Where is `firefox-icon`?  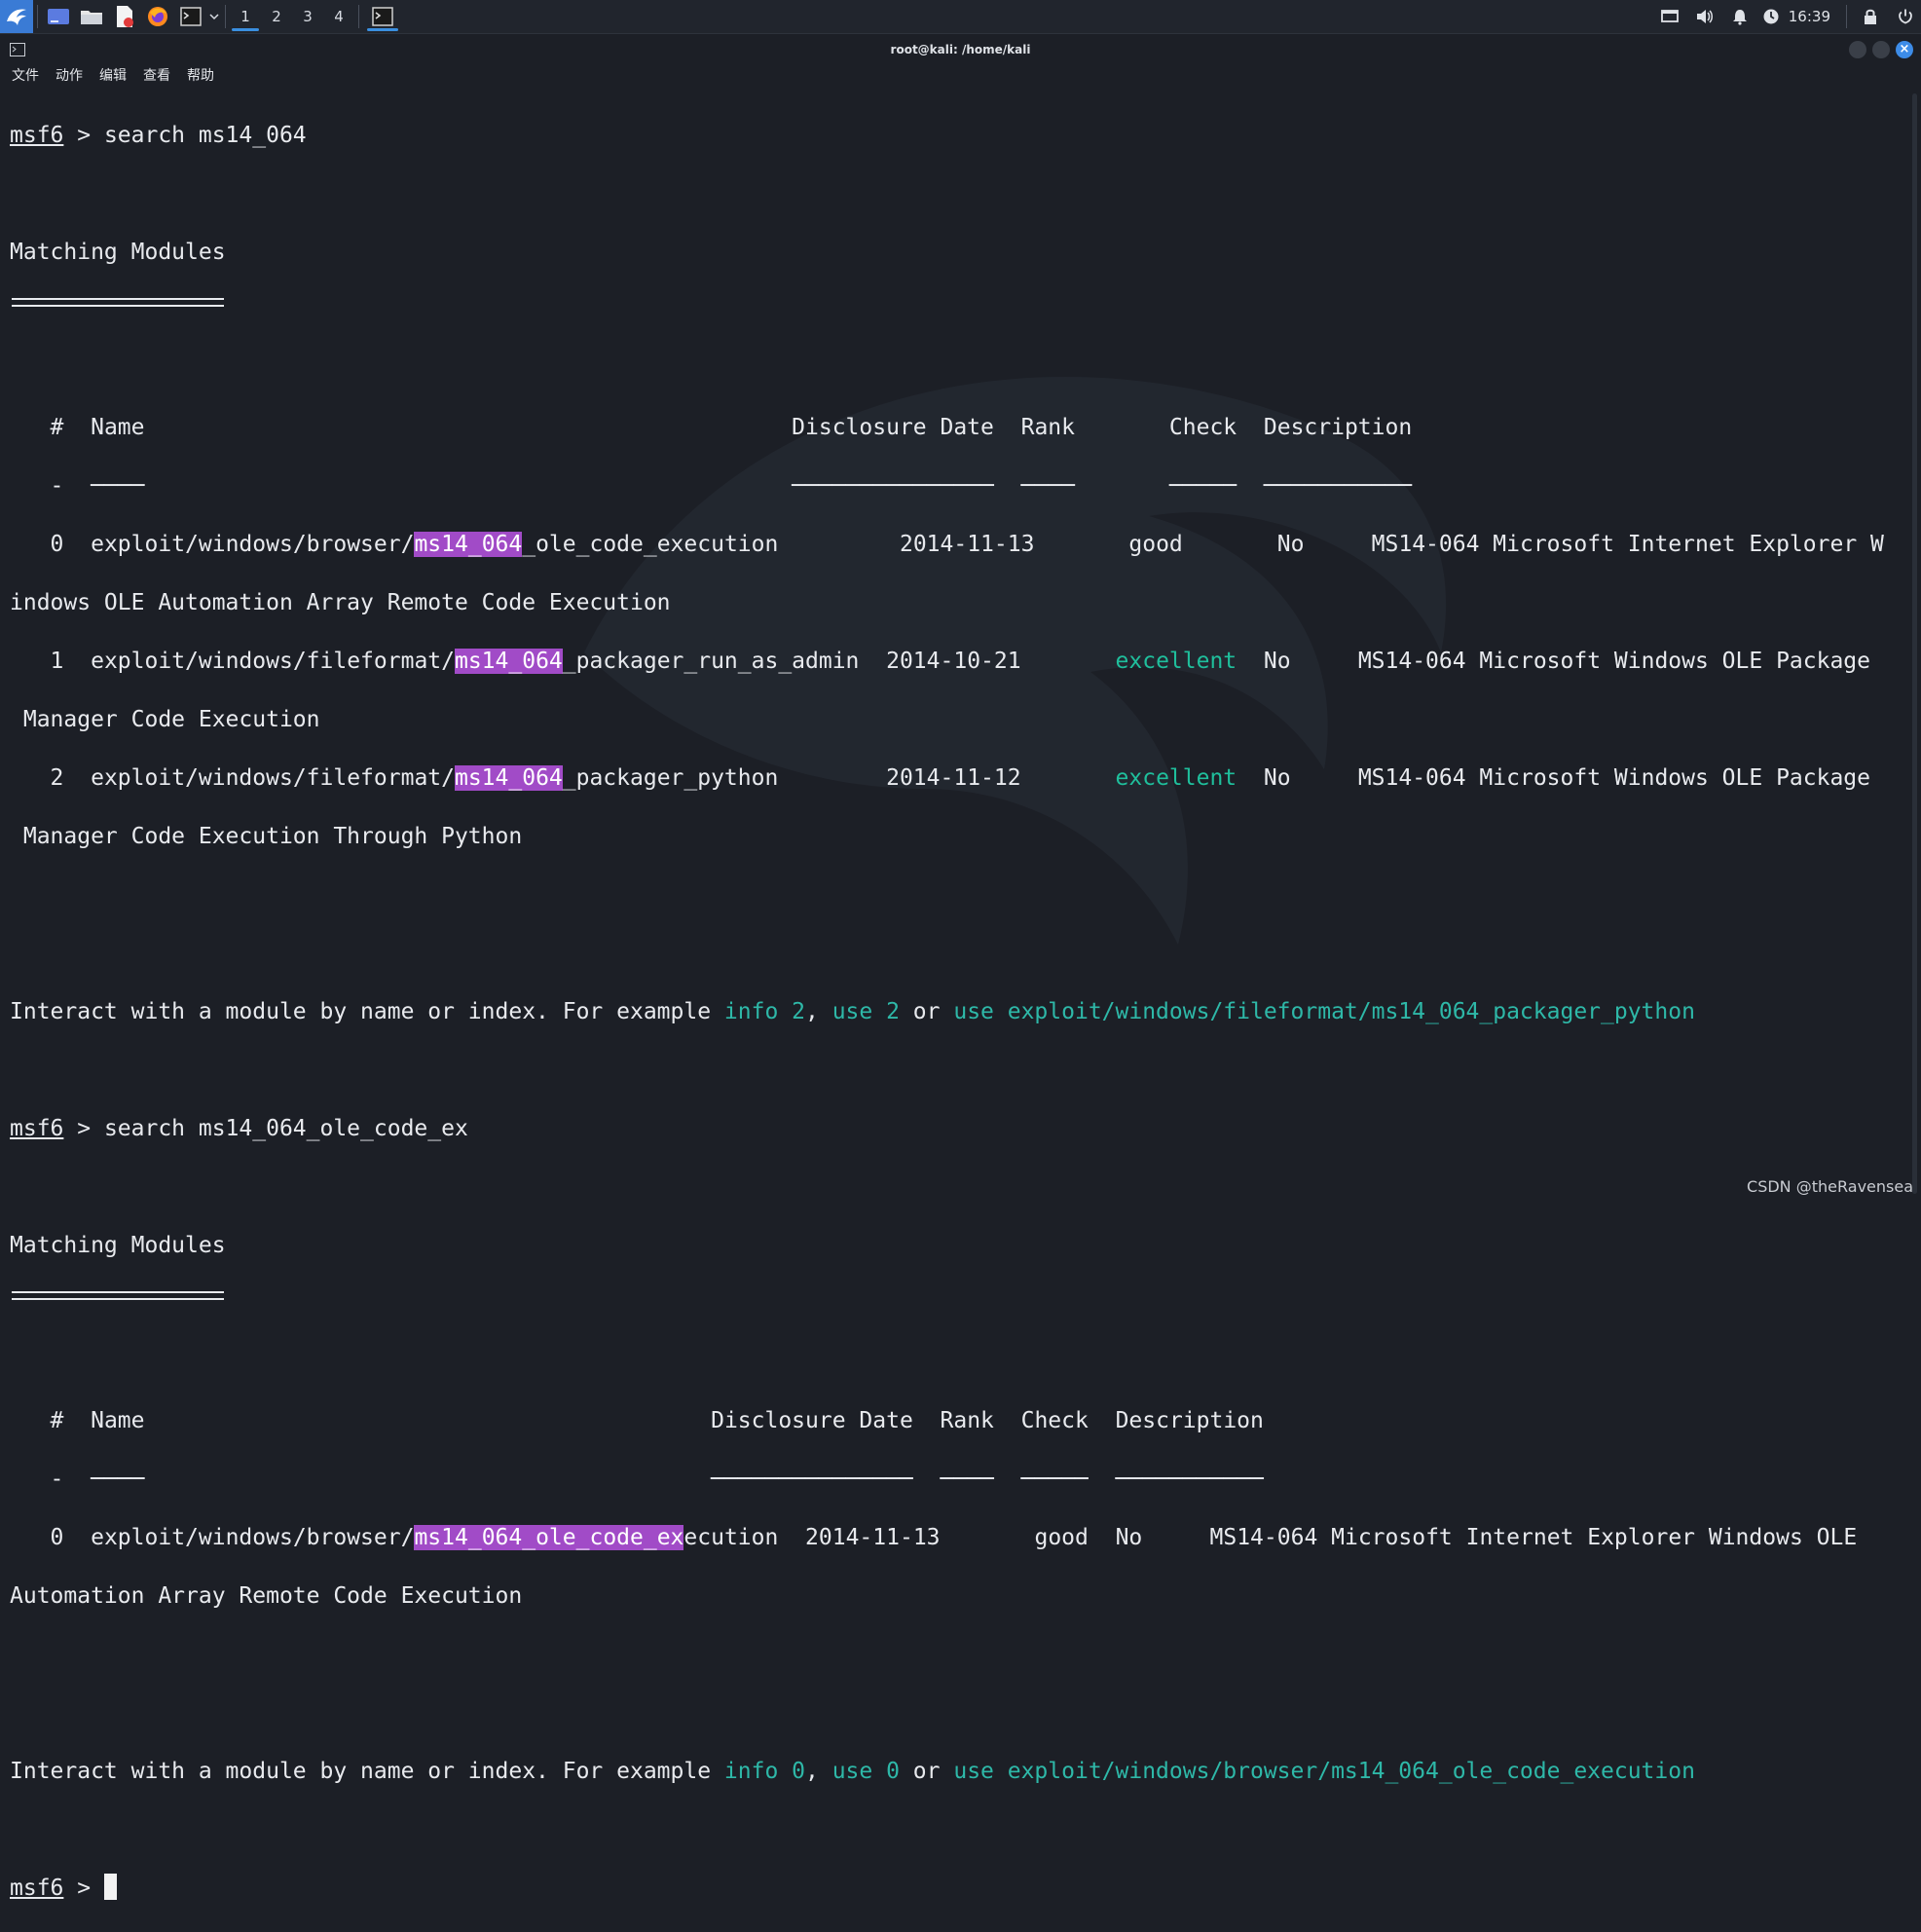 firefox-icon is located at coordinates (157, 17).